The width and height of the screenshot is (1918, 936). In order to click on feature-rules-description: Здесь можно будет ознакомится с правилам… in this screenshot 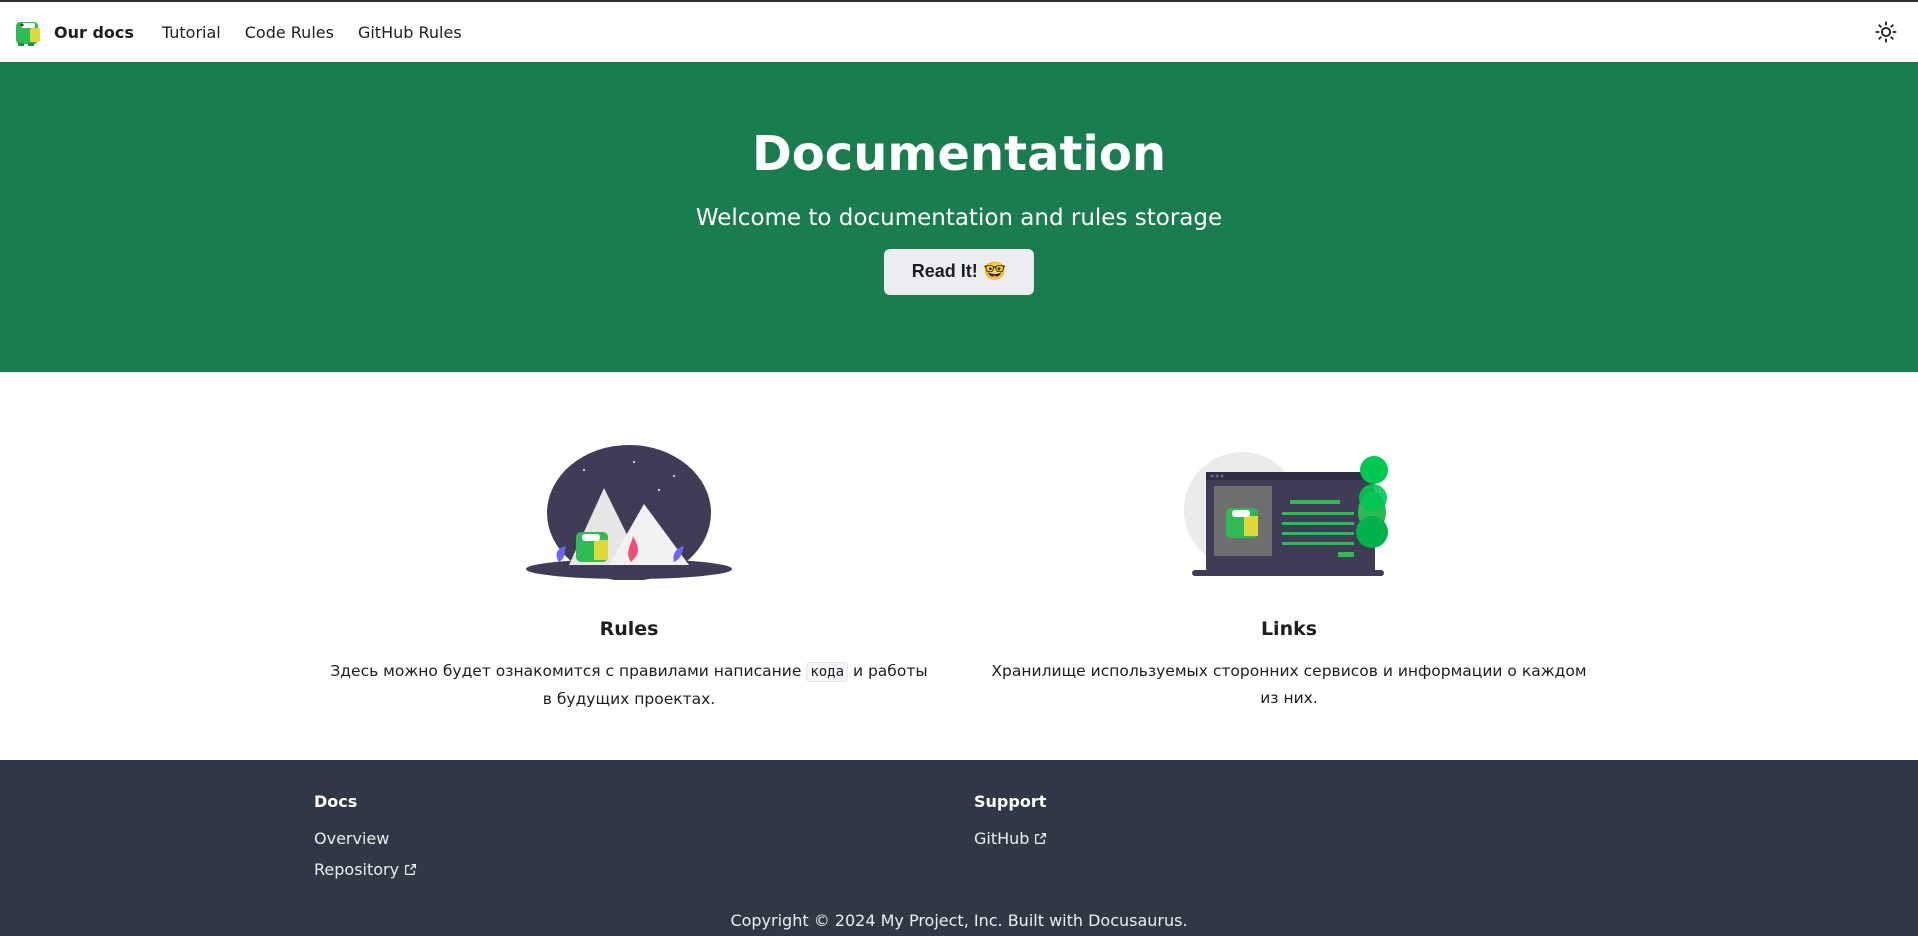, I will do `click(629, 685)`.